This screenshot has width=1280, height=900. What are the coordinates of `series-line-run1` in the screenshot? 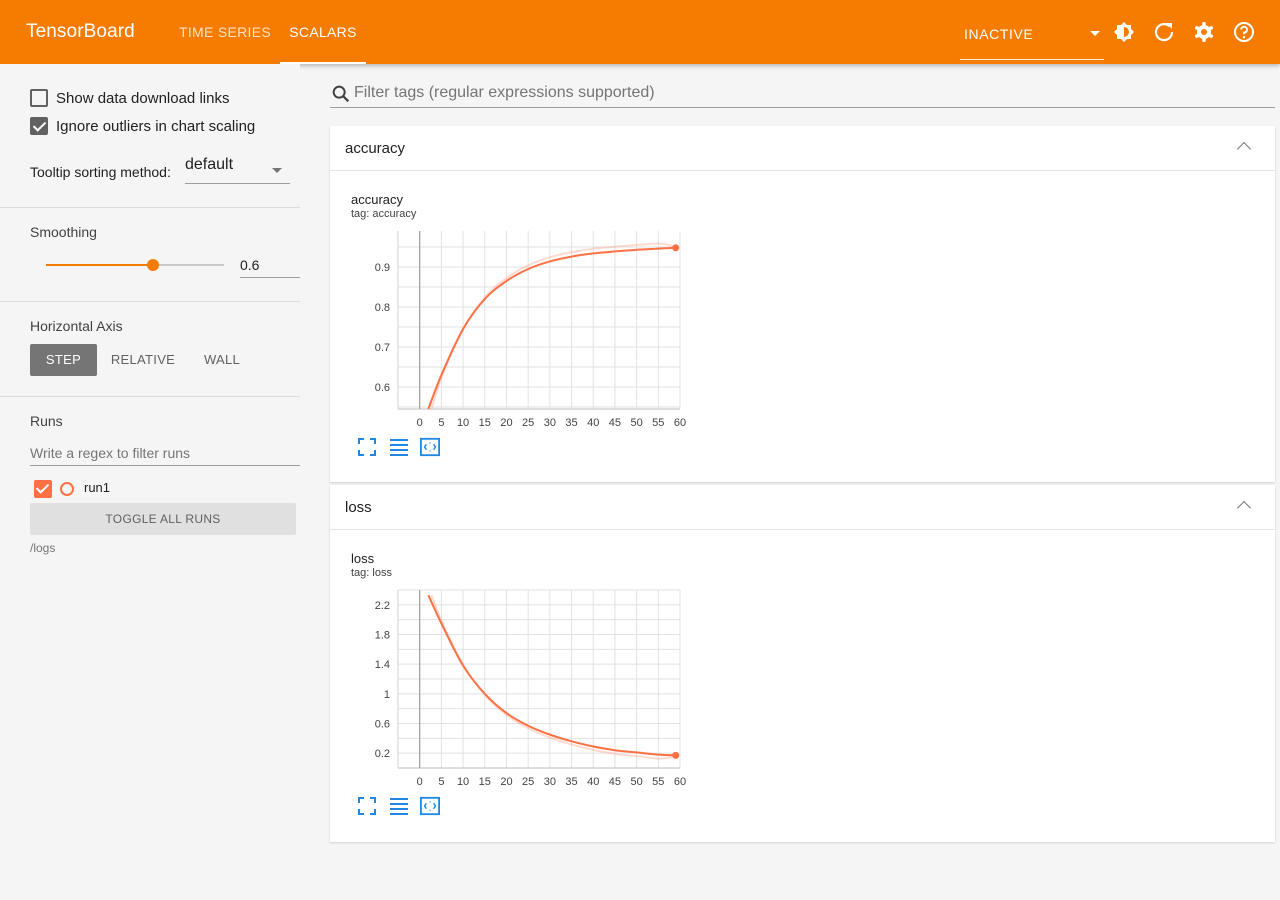 It's located at (551, 328).